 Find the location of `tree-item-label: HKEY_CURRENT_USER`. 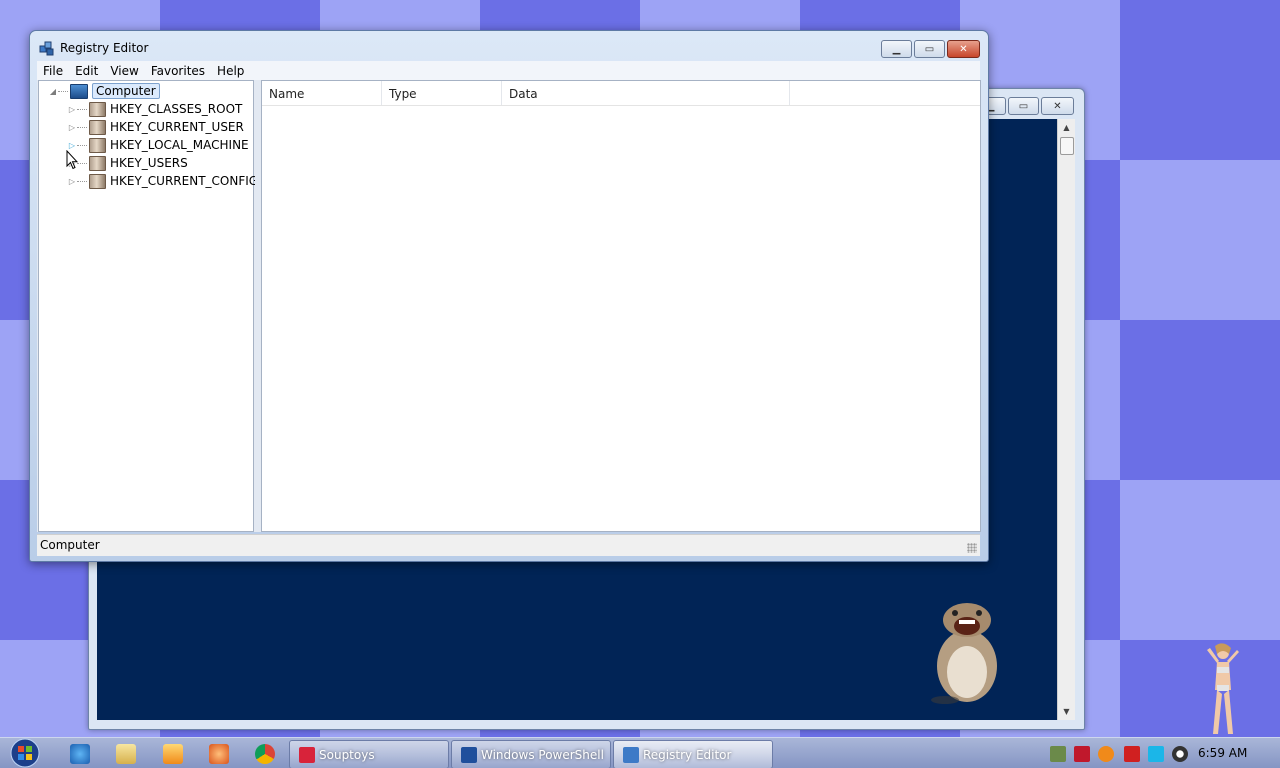

tree-item-label: HKEY_CURRENT_USER is located at coordinates (177, 127).